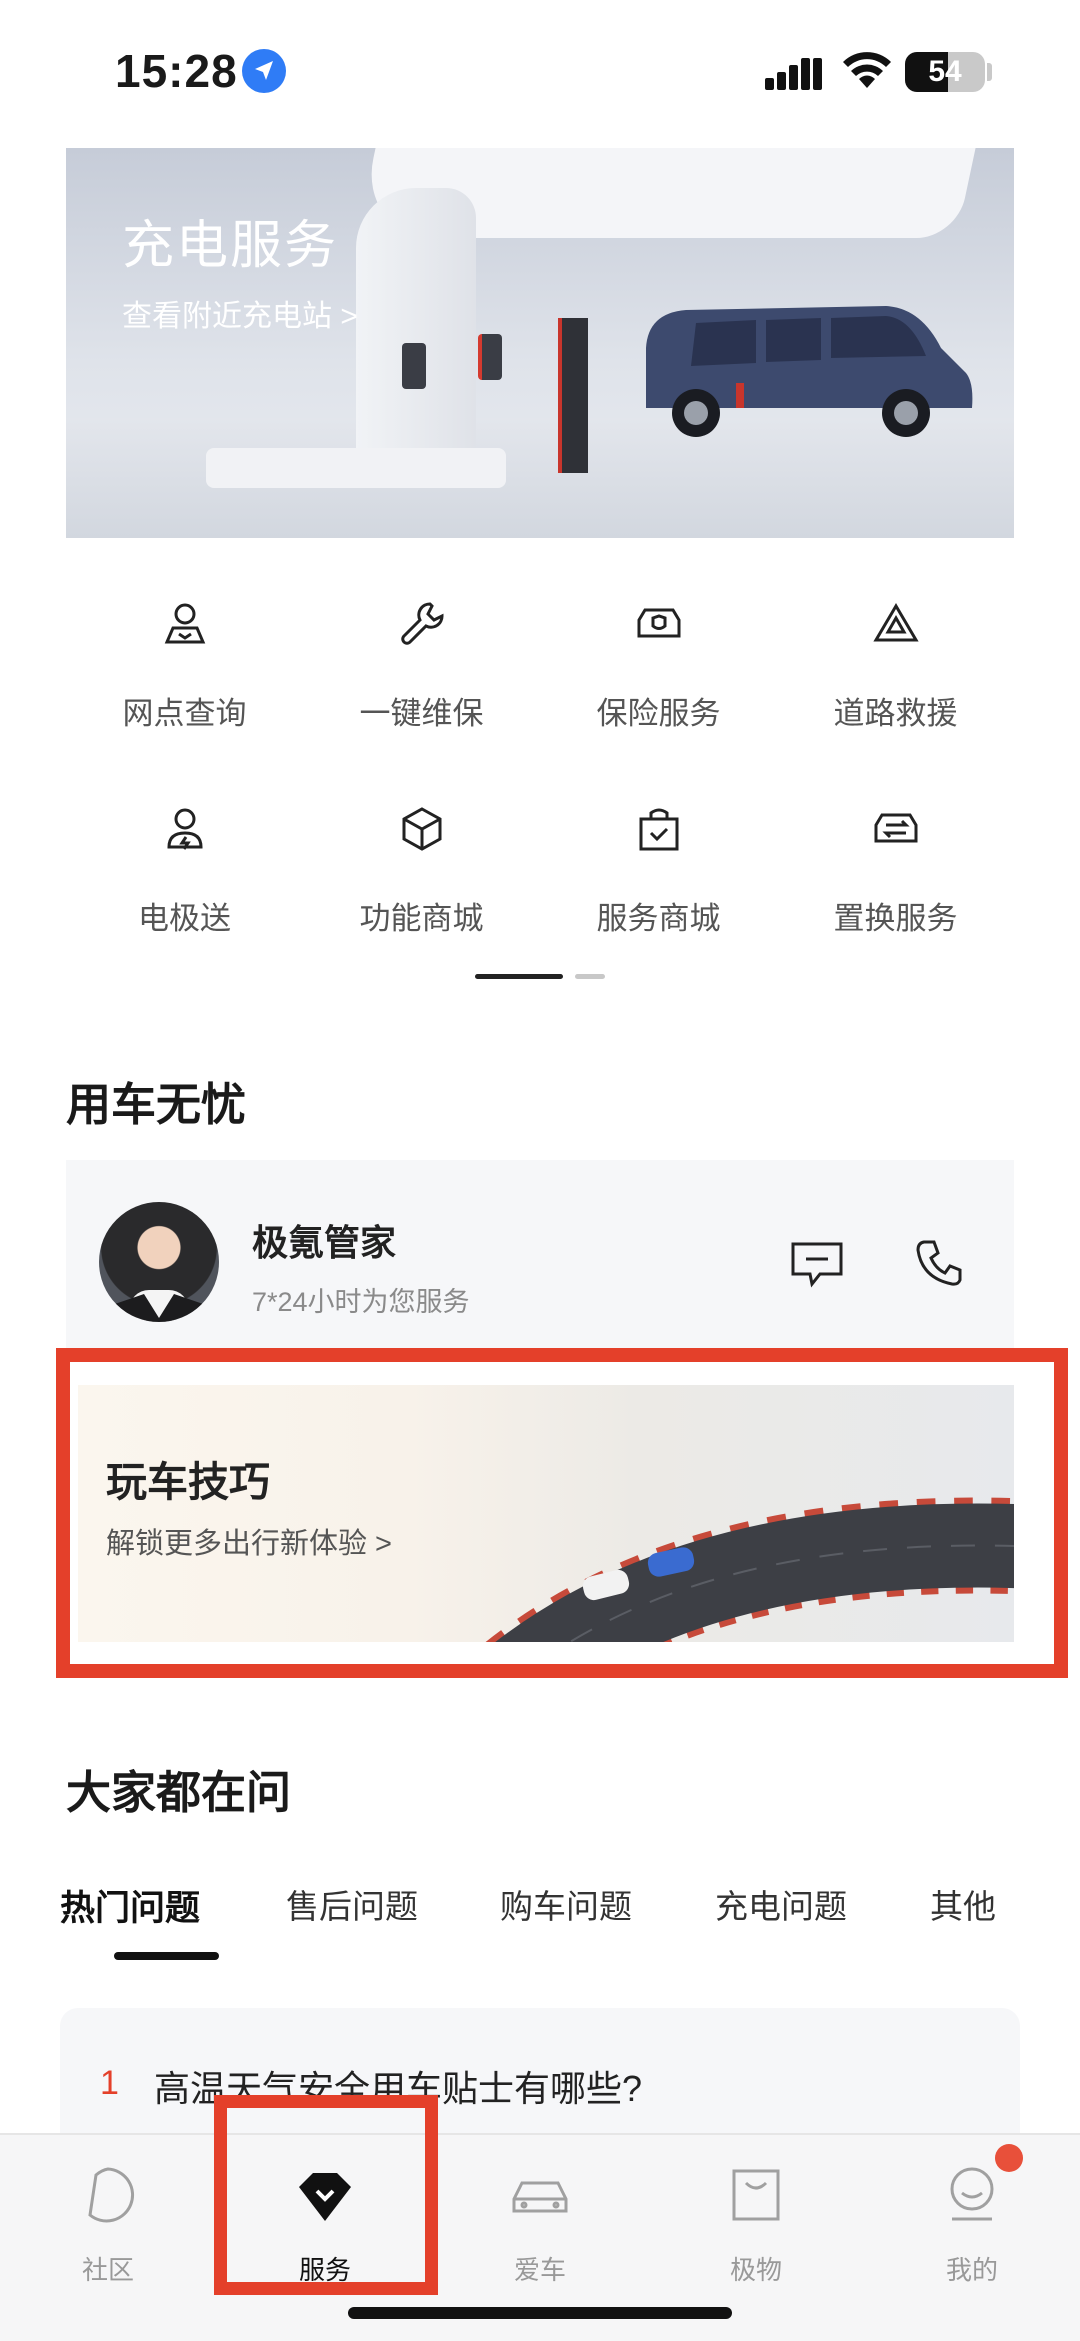 Image resolution: width=1080 pixels, height=2341 pixels. I want to click on tab-purchase: 购车问题, so click(566, 1904).